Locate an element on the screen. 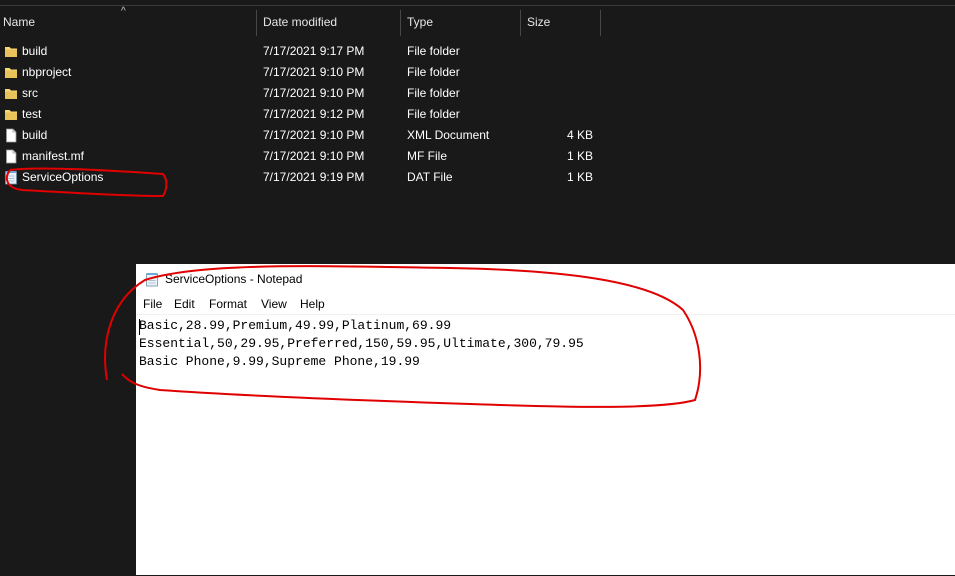  file-type: MF File is located at coordinates (427, 156).